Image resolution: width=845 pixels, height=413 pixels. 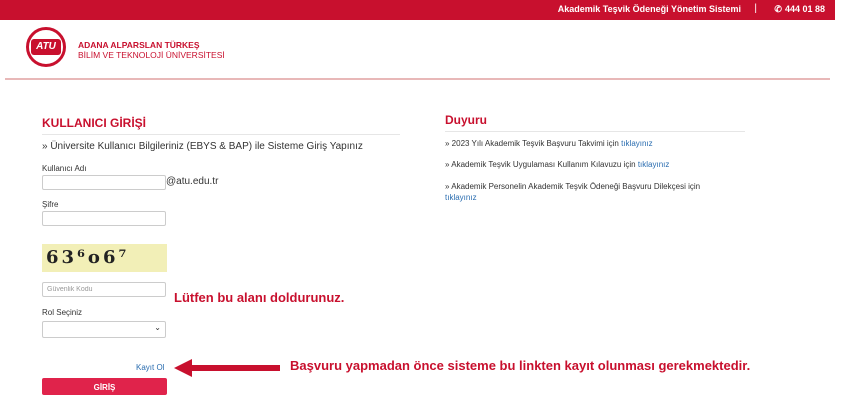 What do you see at coordinates (104, 218) in the screenshot?
I see `password-input` at bounding box center [104, 218].